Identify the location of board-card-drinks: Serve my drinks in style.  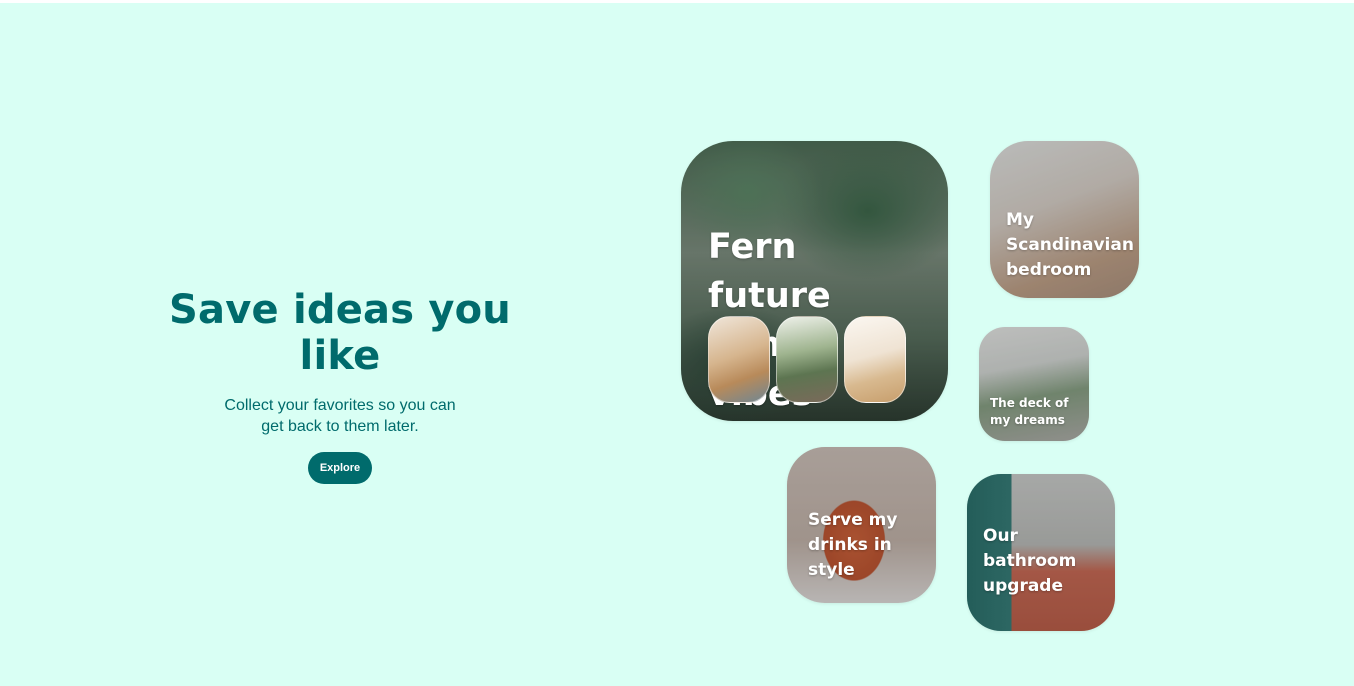
(861, 525).